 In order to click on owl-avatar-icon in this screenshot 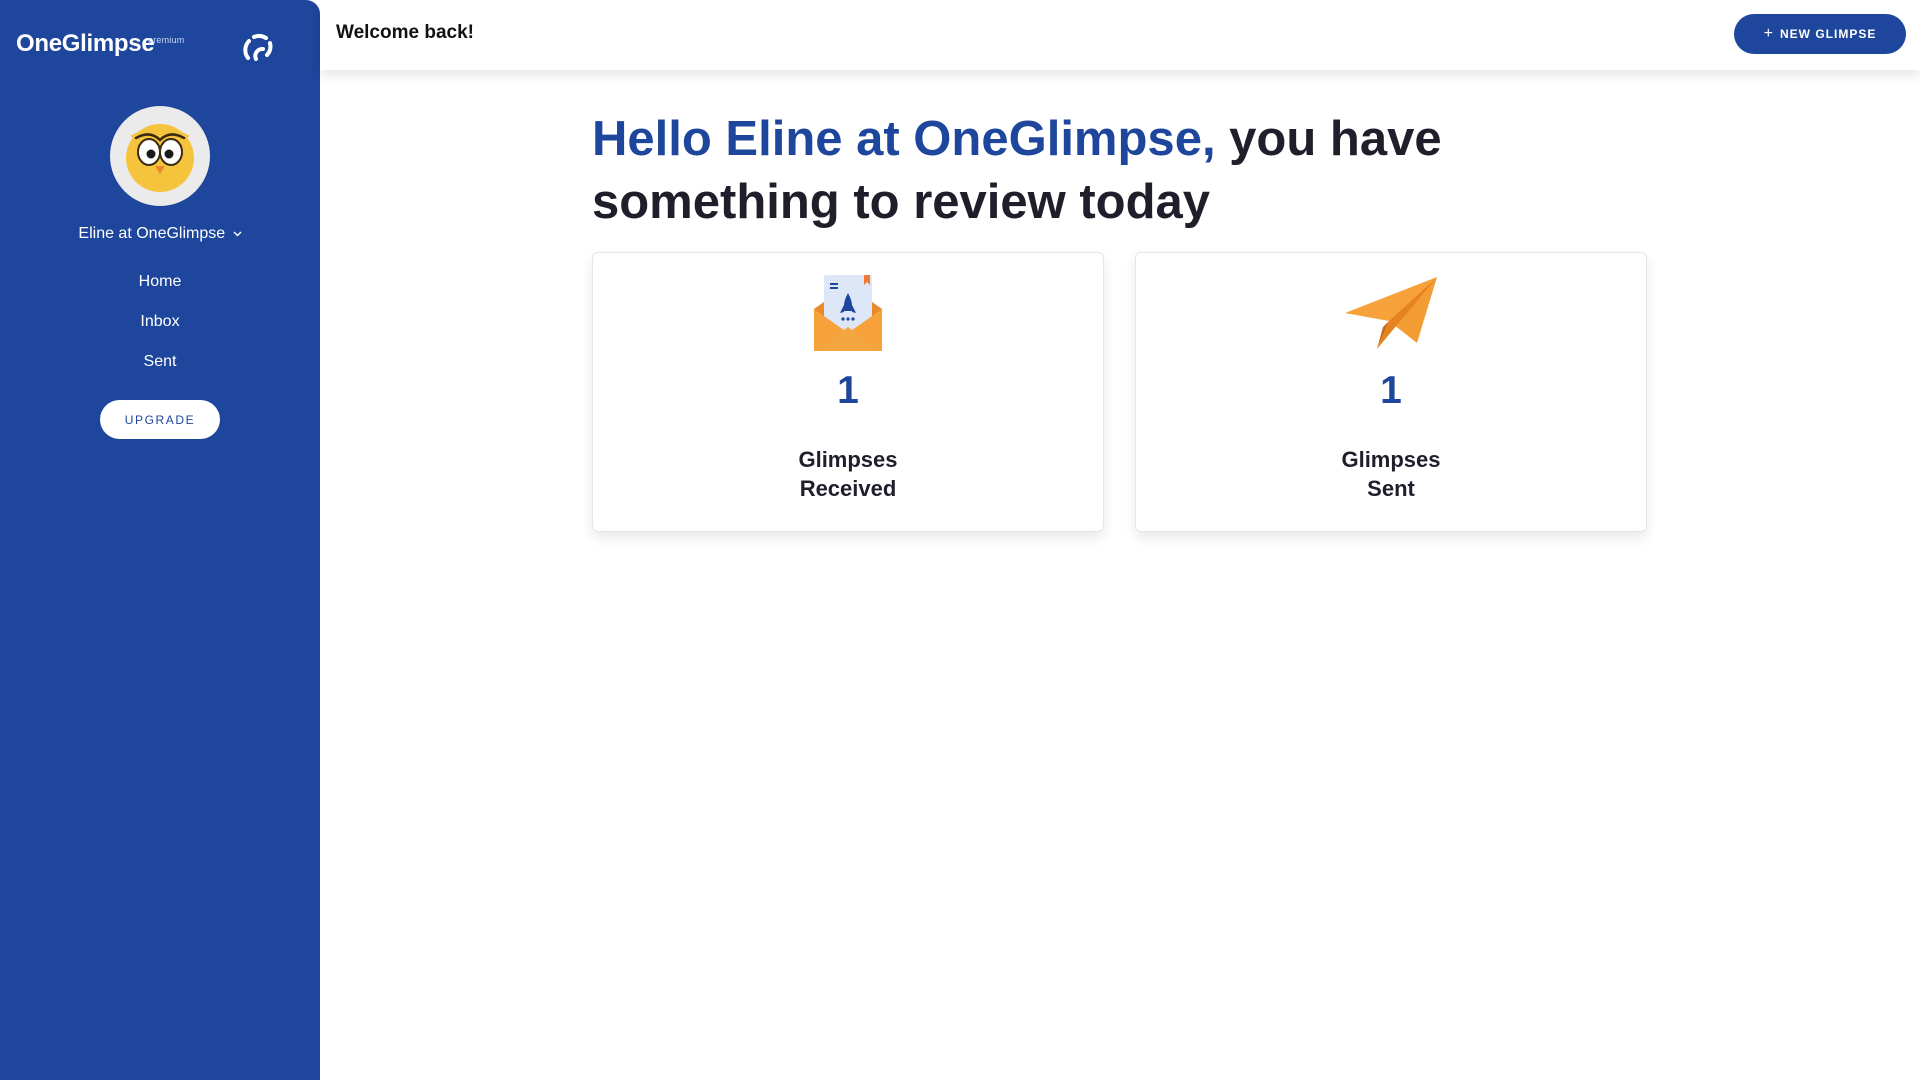, I will do `click(160, 158)`.